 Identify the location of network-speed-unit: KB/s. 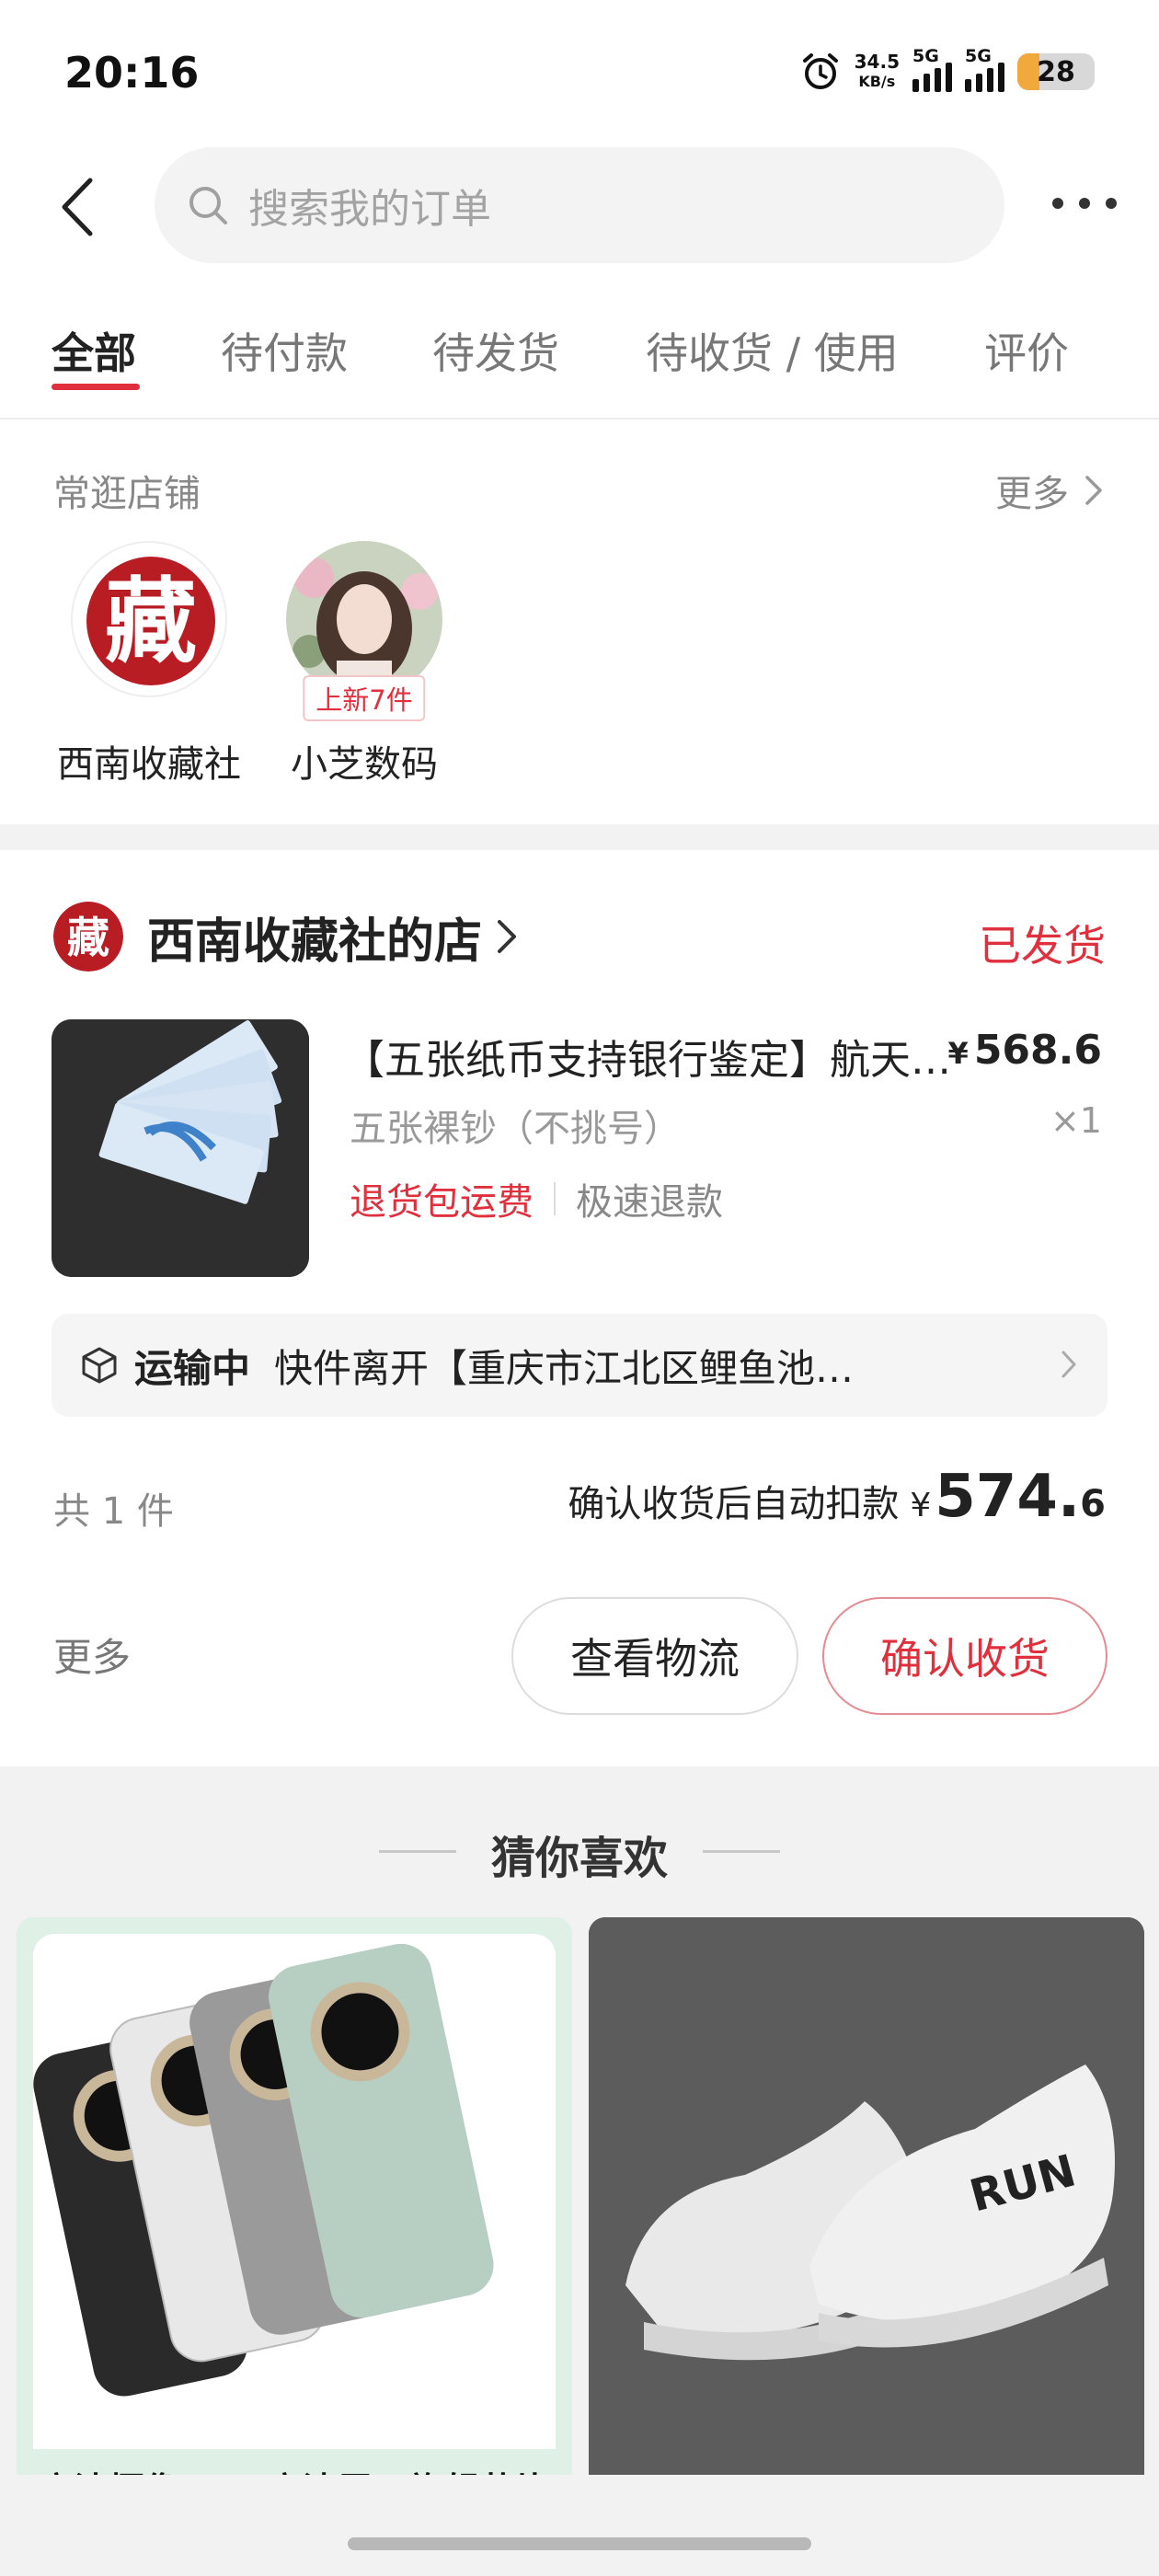
(877, 81).